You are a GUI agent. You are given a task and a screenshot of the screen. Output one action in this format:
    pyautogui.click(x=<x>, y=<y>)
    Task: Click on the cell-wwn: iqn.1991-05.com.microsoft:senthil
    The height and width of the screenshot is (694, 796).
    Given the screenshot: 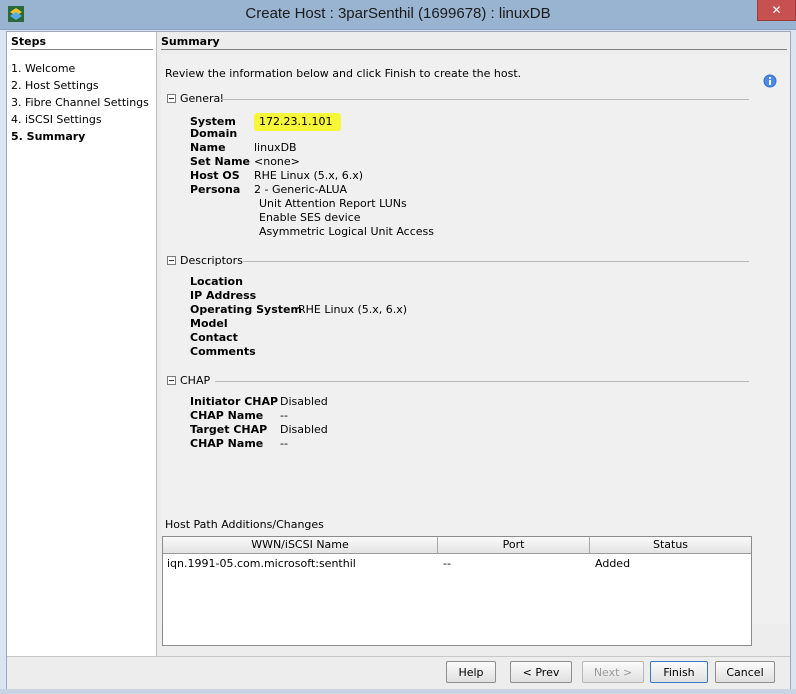 What is the action you would take?
    pyautogui.click(x=261, y=563)
    